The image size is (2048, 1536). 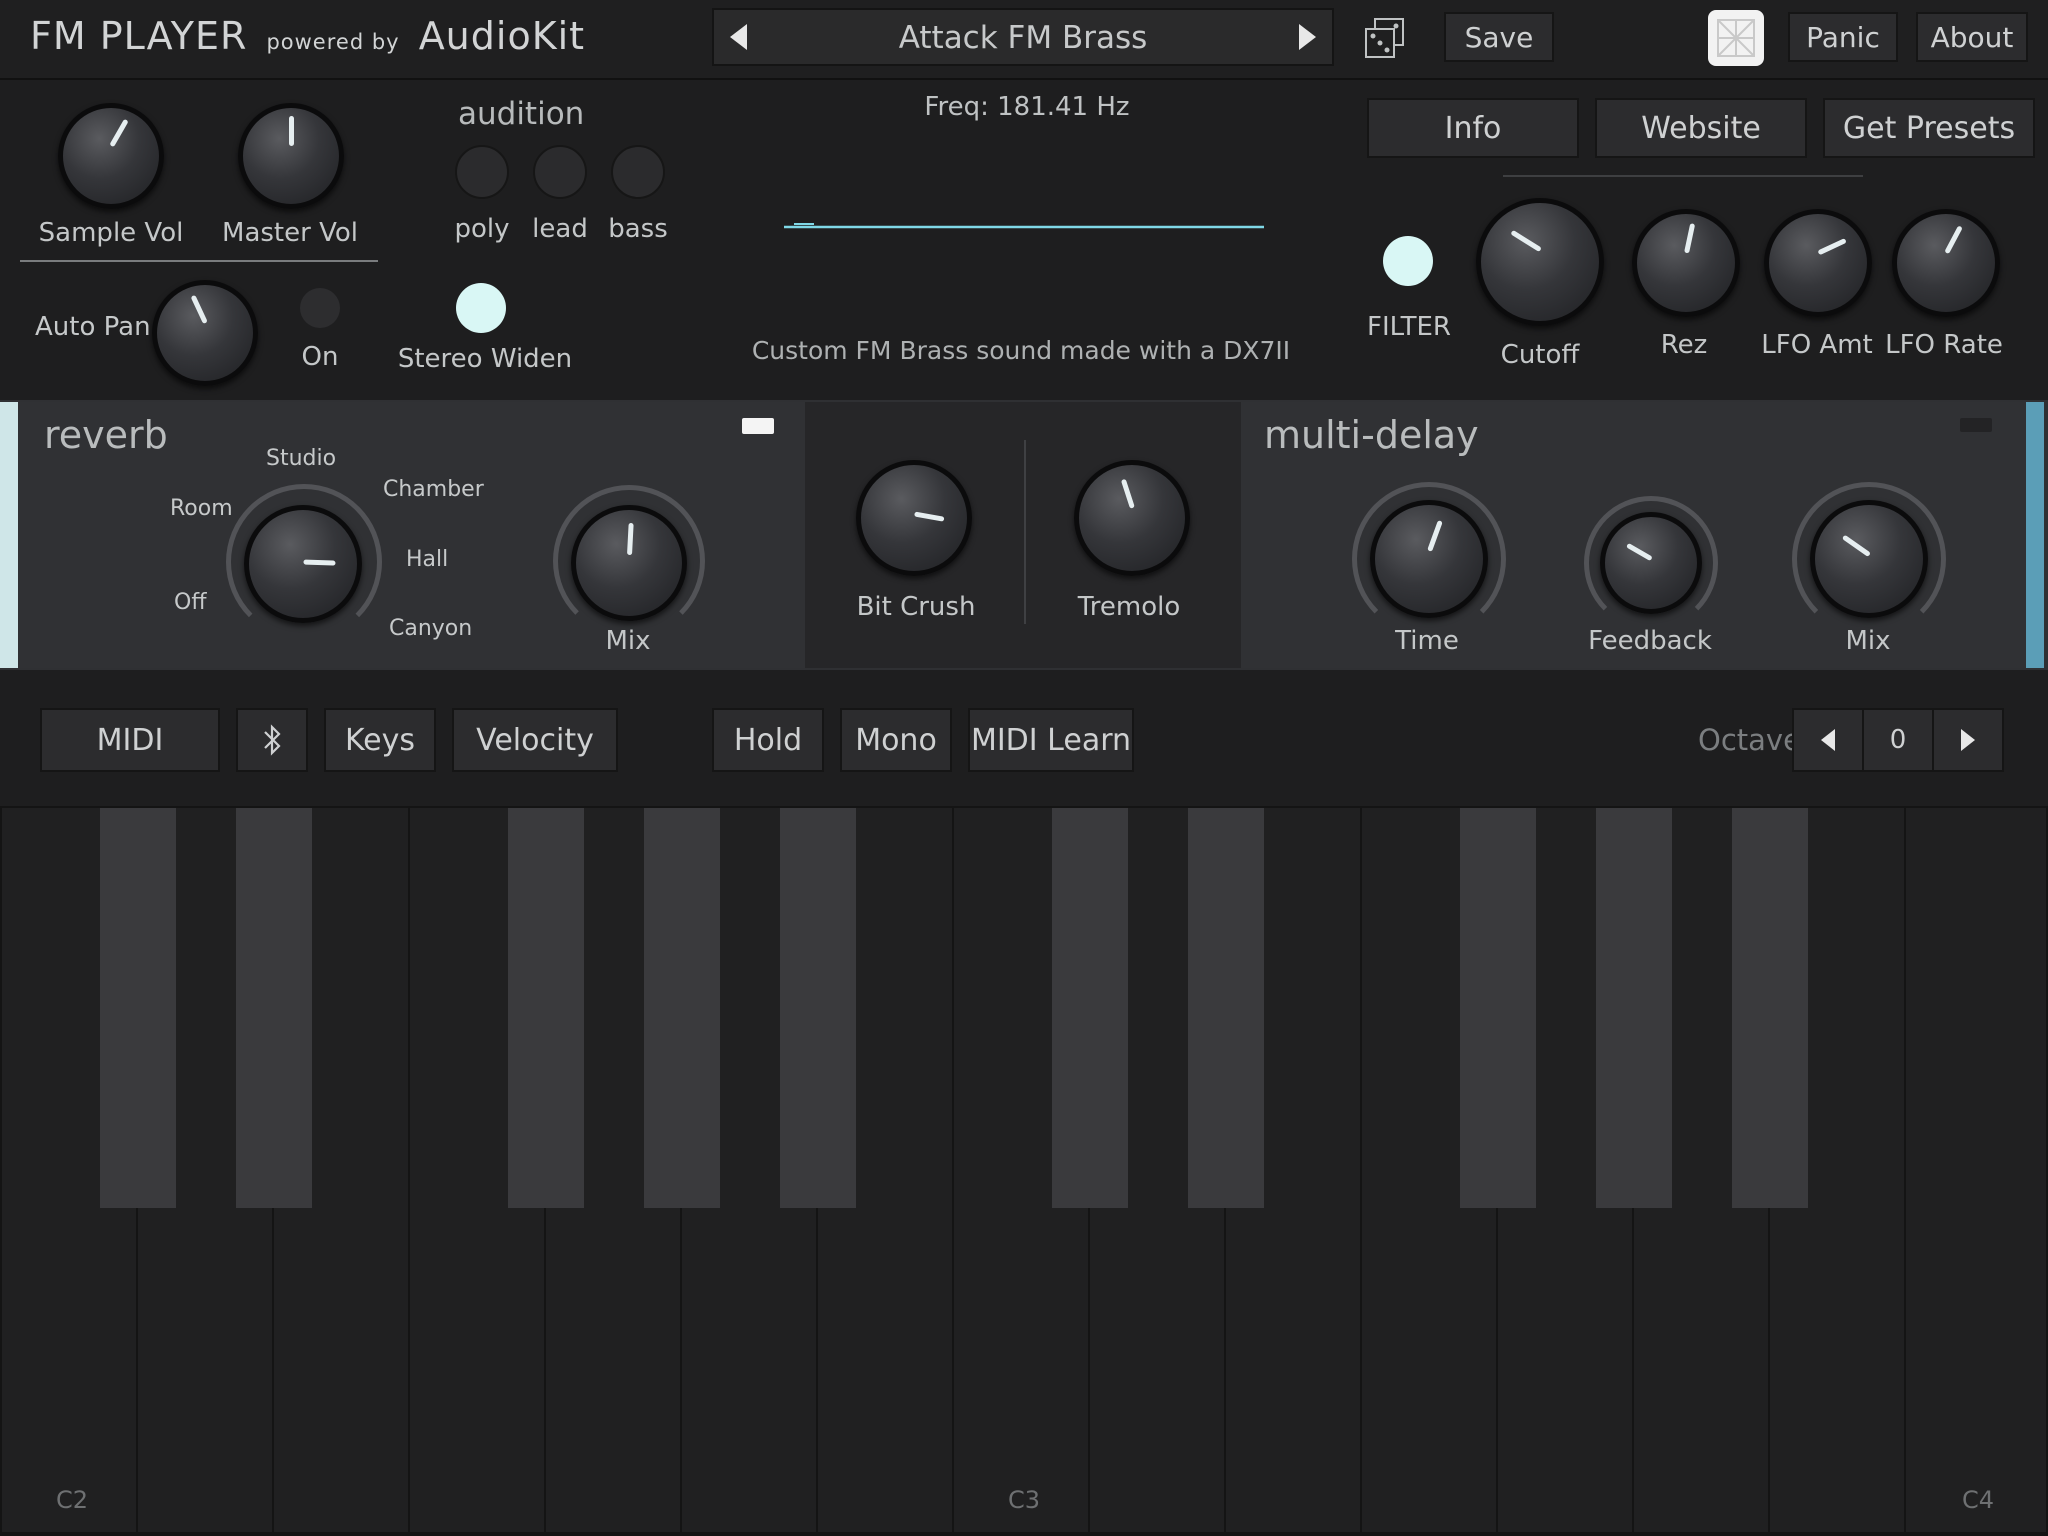 I want to click on octave-value: 0, so click(x=1898, y=740).